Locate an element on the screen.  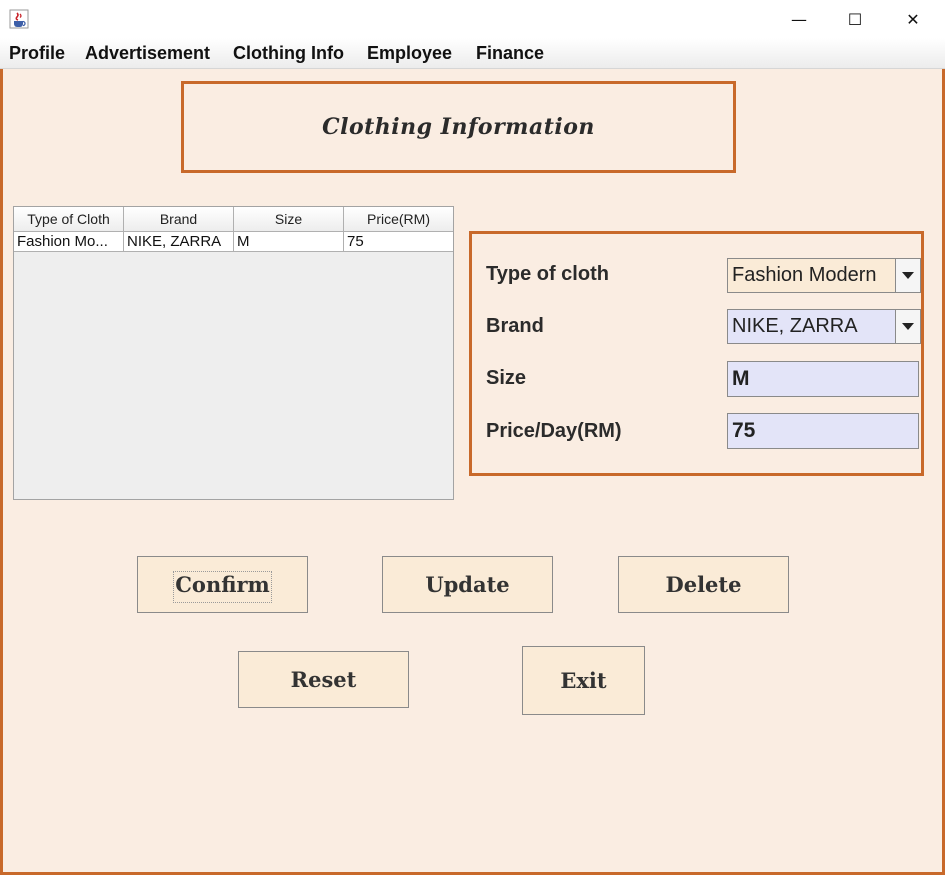
java-coffee-cup-icon is located at coordinates (19, 19).